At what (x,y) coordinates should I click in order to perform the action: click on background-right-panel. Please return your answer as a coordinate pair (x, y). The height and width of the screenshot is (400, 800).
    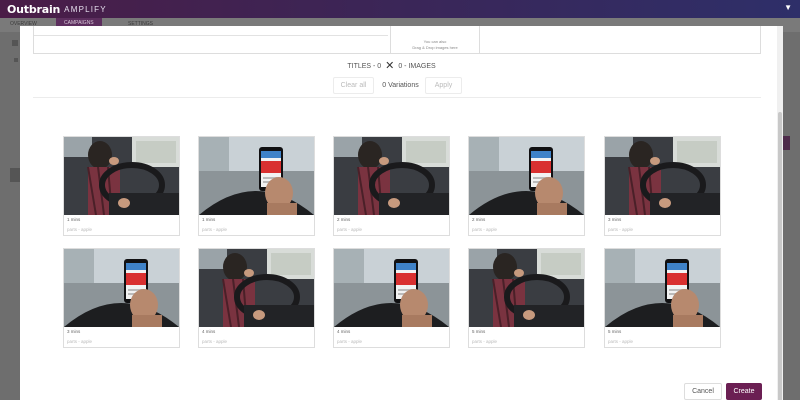
    Looking at the image, I should click on (791, 216).